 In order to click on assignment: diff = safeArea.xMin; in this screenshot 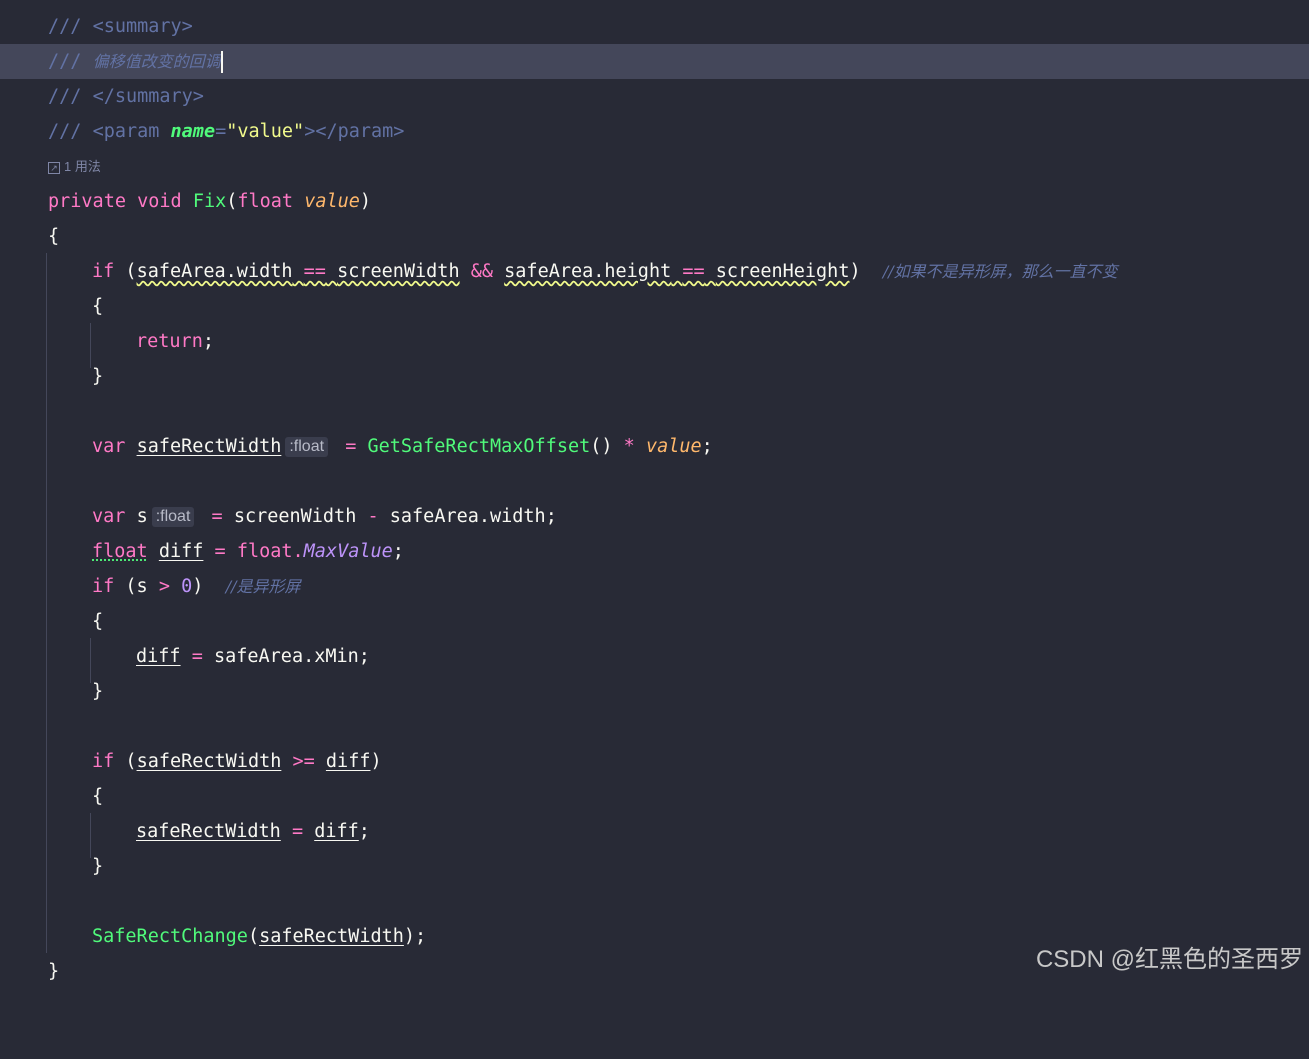, I will do `click(253, 656)`.